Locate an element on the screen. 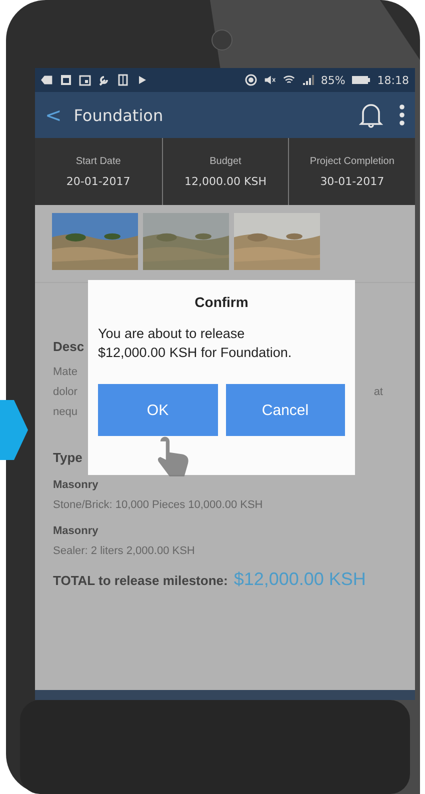  play-icon is located at coordinates (142, 80).